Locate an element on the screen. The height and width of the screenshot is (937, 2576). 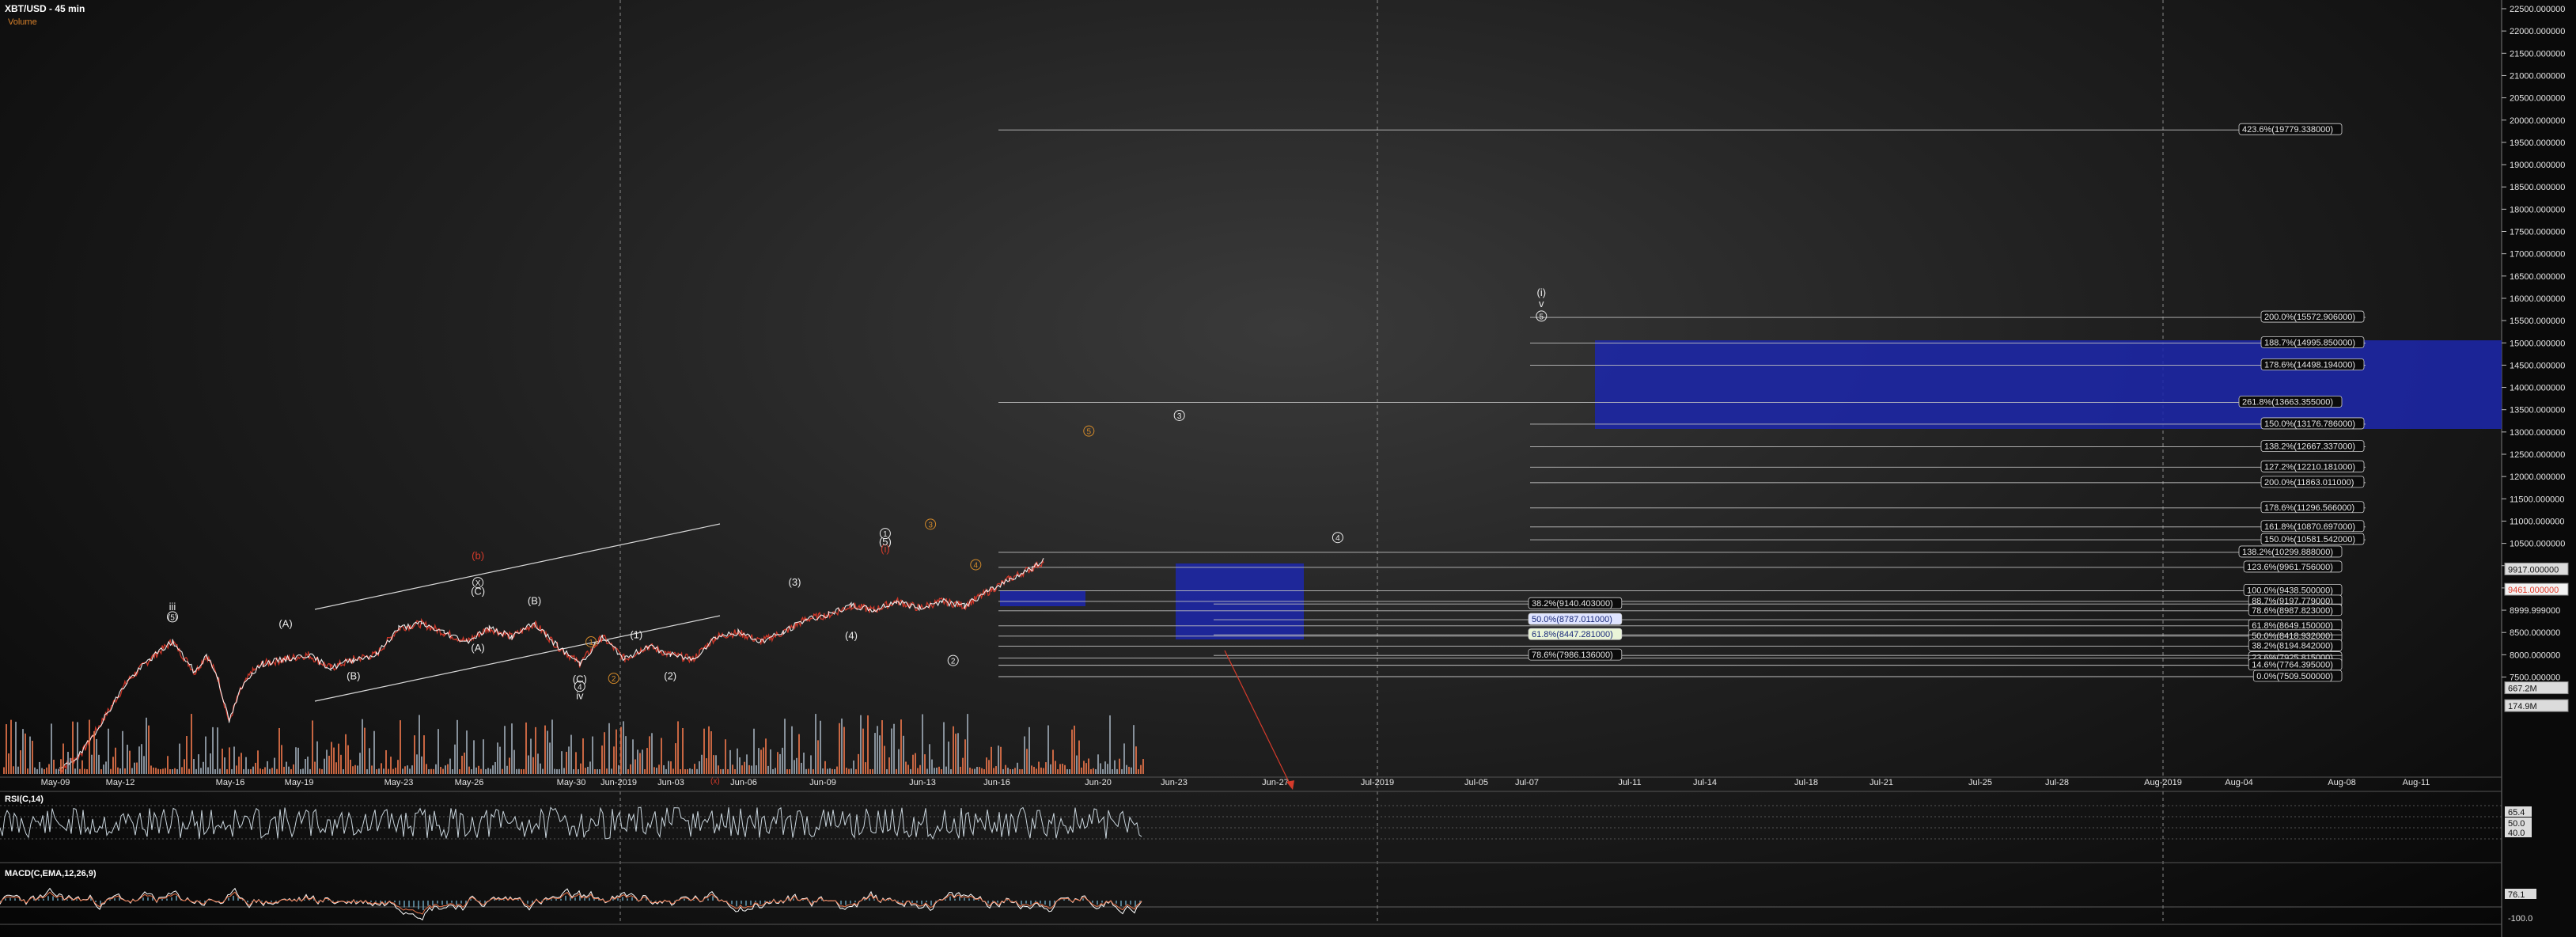
price-axis-marker: 667.2M is located at coordinates (2536, 688).